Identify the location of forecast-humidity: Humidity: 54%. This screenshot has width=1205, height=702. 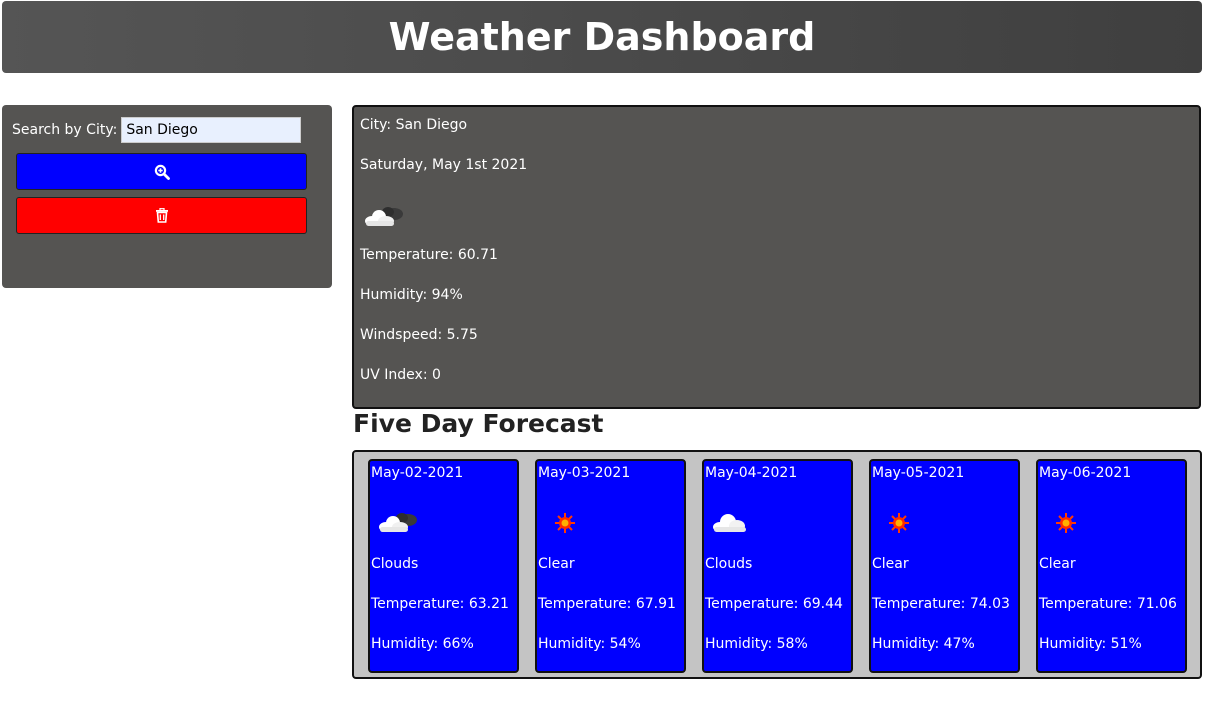
(589, 644).